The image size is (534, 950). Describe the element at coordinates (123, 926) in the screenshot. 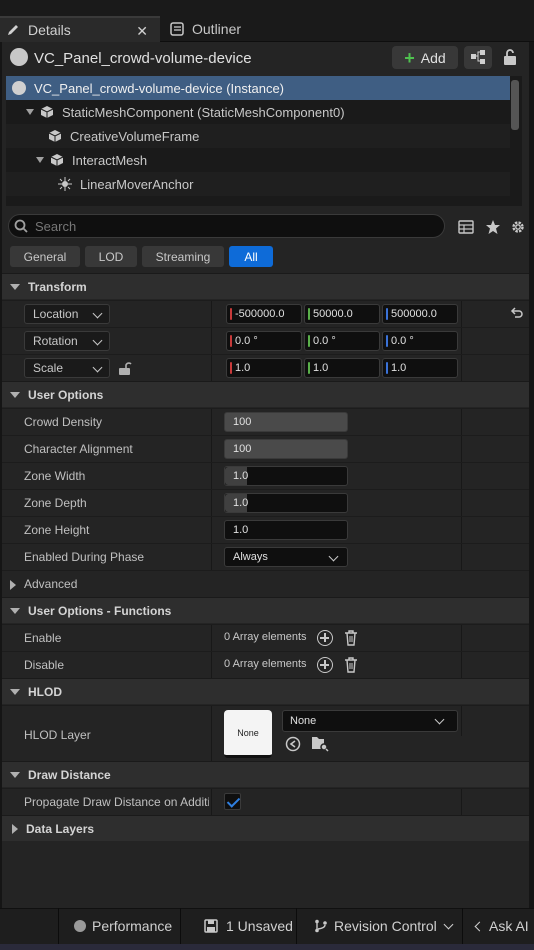

I see `performance-button: Performance` at that location.